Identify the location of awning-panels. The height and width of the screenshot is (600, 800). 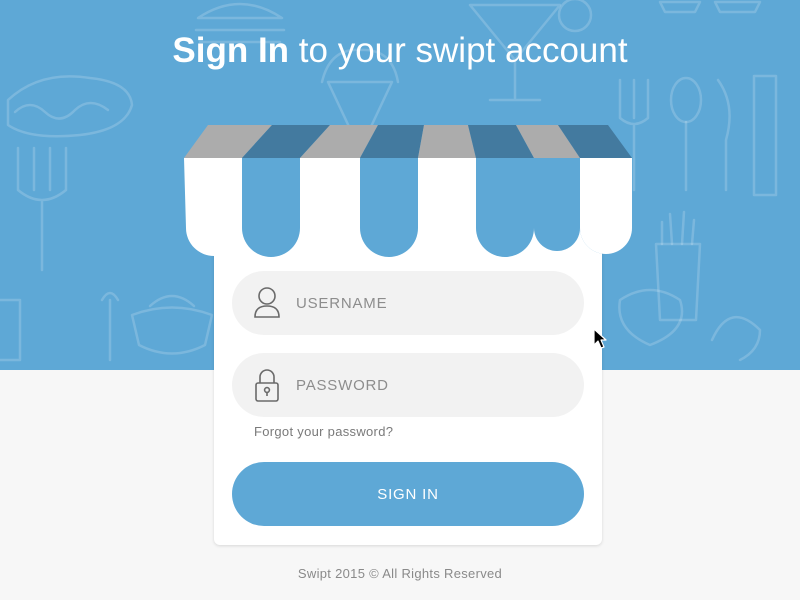
(408, 208).